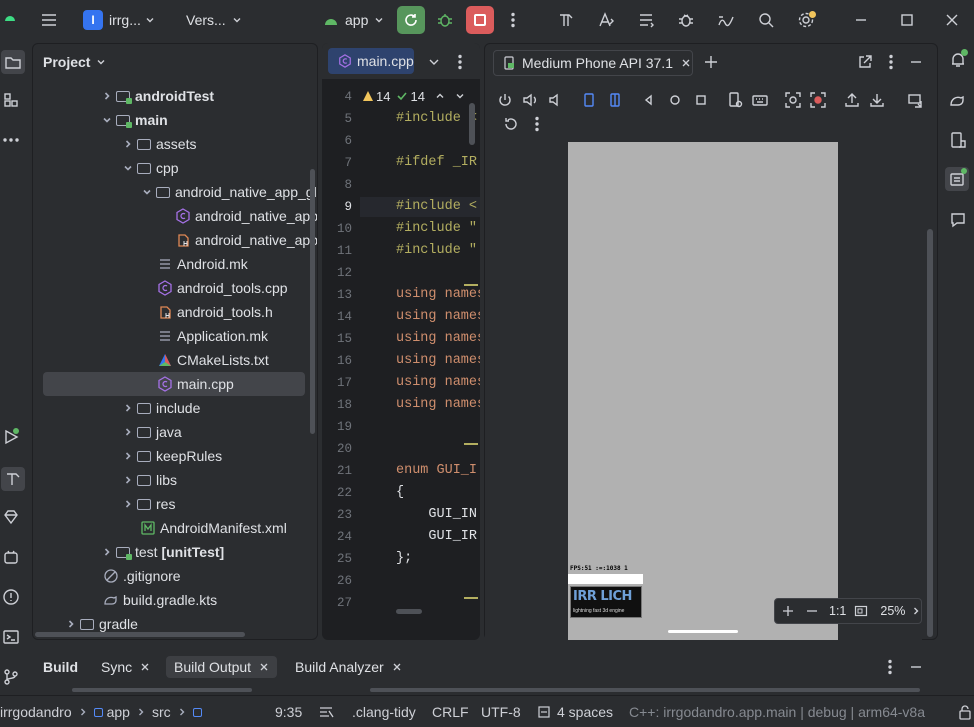  Describe the element at coordinates (877, 100) in the screenshot. I see `import-icon` at that location.